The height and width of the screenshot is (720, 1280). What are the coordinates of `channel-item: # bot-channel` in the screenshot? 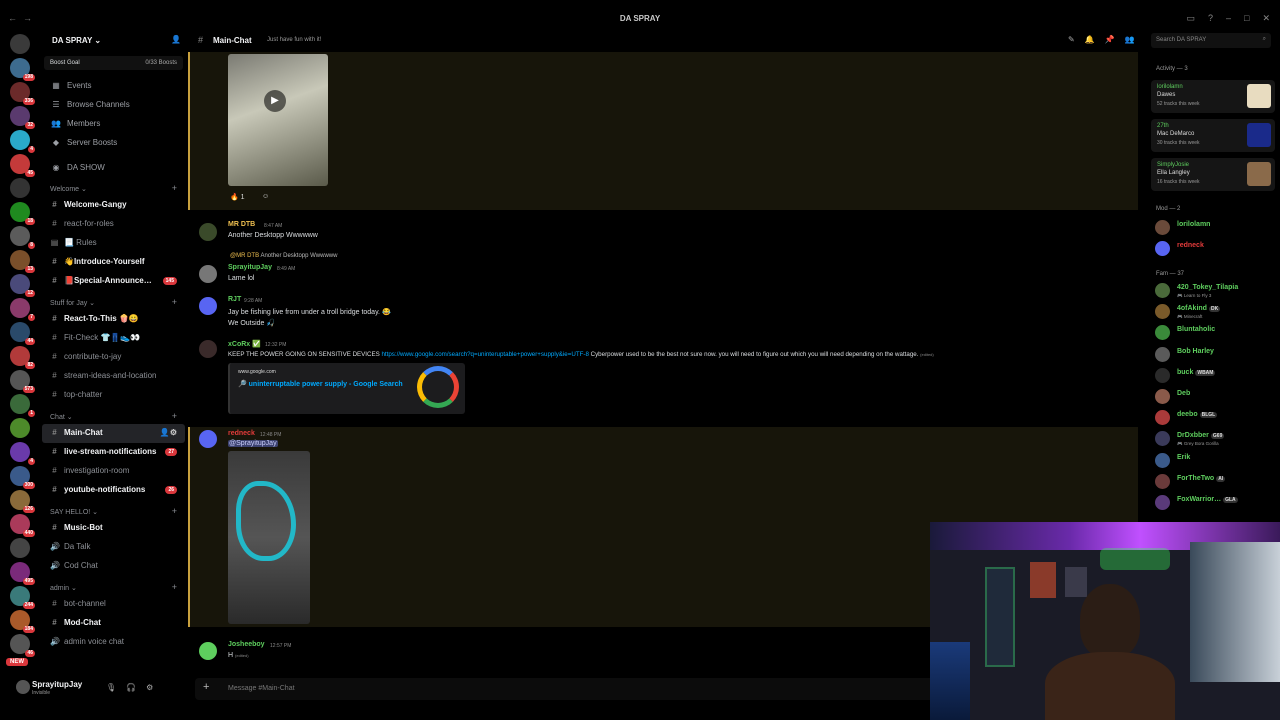 It's located at (113, 604).